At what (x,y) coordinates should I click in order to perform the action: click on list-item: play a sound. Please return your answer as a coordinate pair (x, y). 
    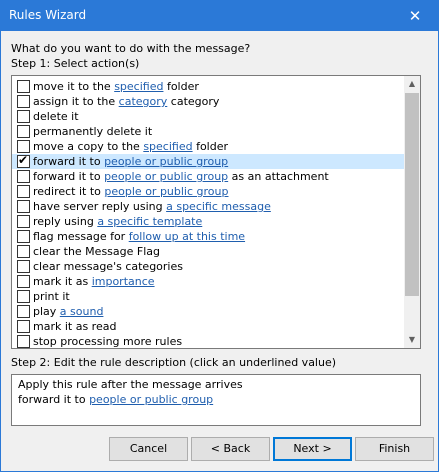
    Looking at the image, I should click on (208, 311).